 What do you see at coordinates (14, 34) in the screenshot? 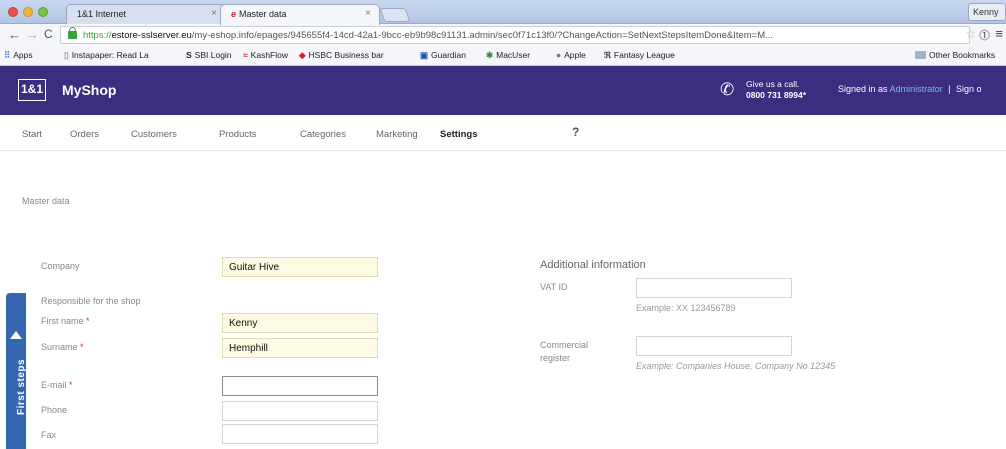
I see `back-arrow-icon: ←` at bounding box center [14, 34].